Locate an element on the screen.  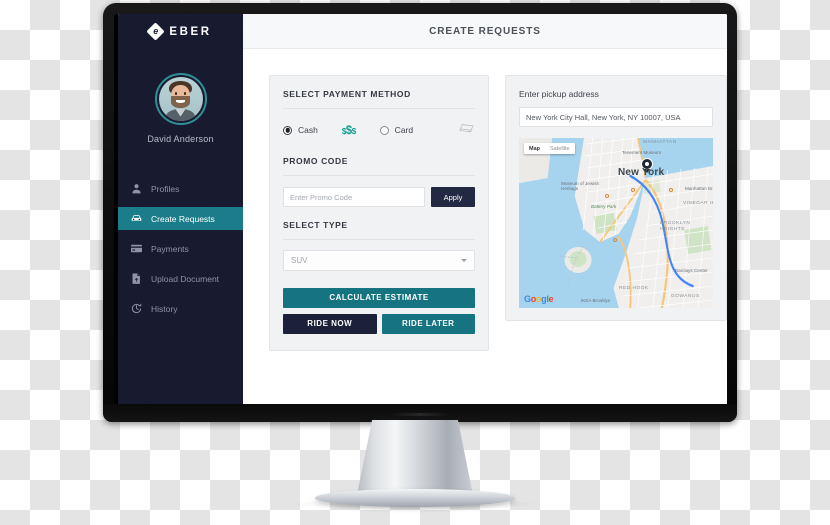
card-label: Card is located at coordinates (404, 130).